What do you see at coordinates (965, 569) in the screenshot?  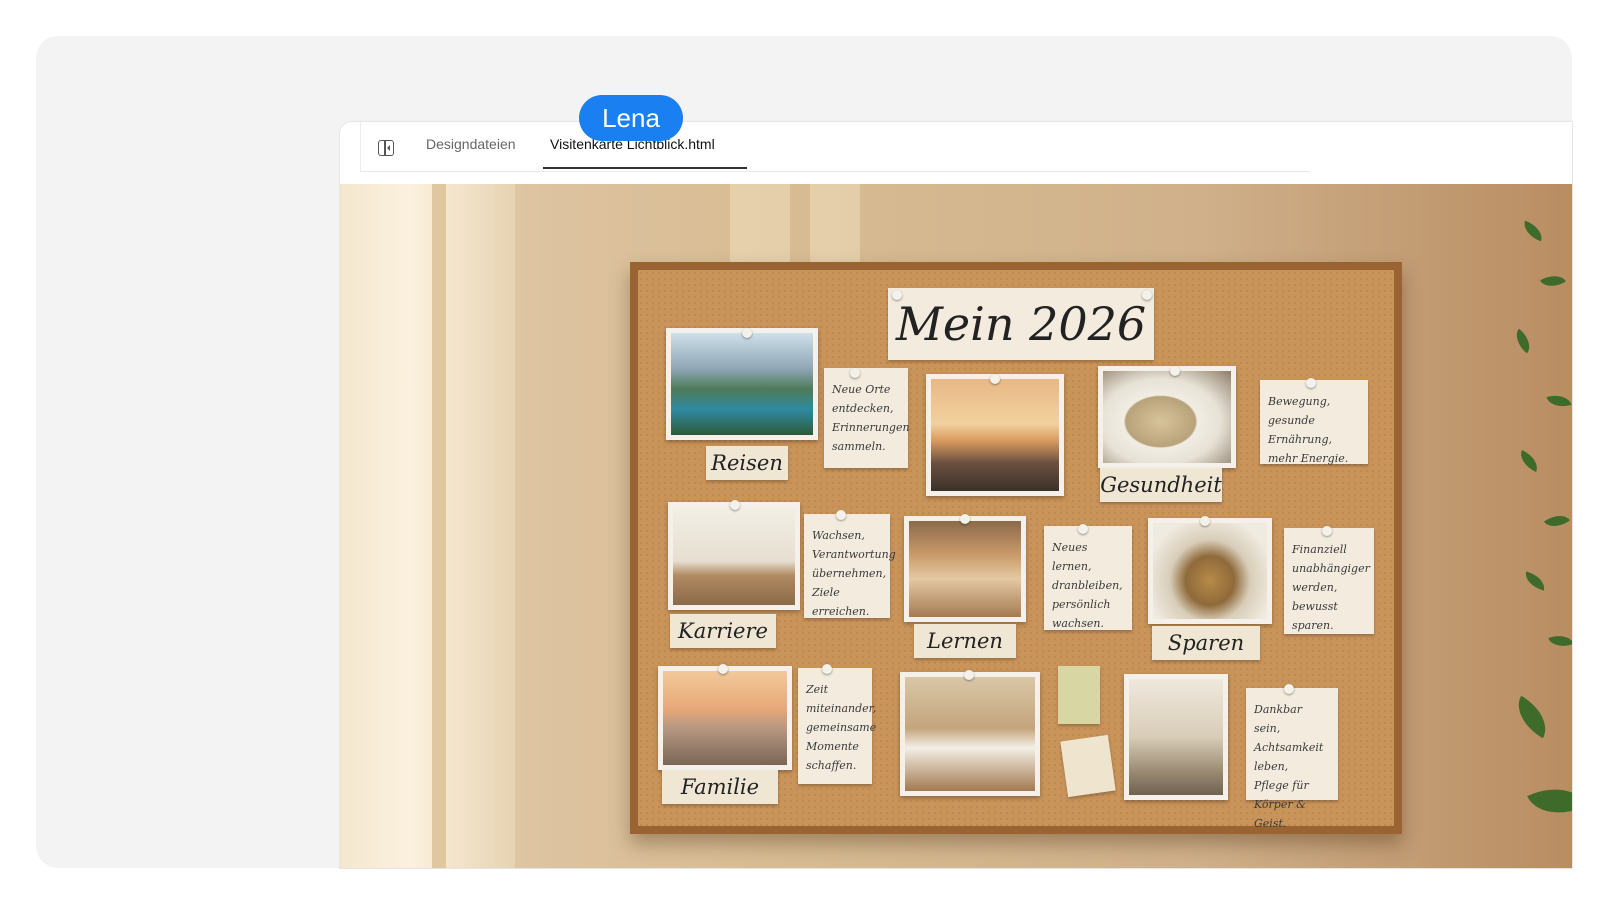 I see `photo-woman-reading` at bounding box center [965, 569].